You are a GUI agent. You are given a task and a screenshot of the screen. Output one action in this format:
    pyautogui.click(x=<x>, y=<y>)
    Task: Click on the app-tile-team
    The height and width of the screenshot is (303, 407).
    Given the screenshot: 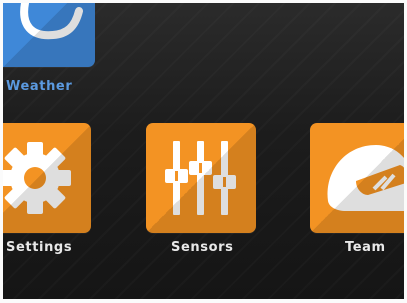 What is the action you would take?
    pyautogui.click(x=357, y=178)
    